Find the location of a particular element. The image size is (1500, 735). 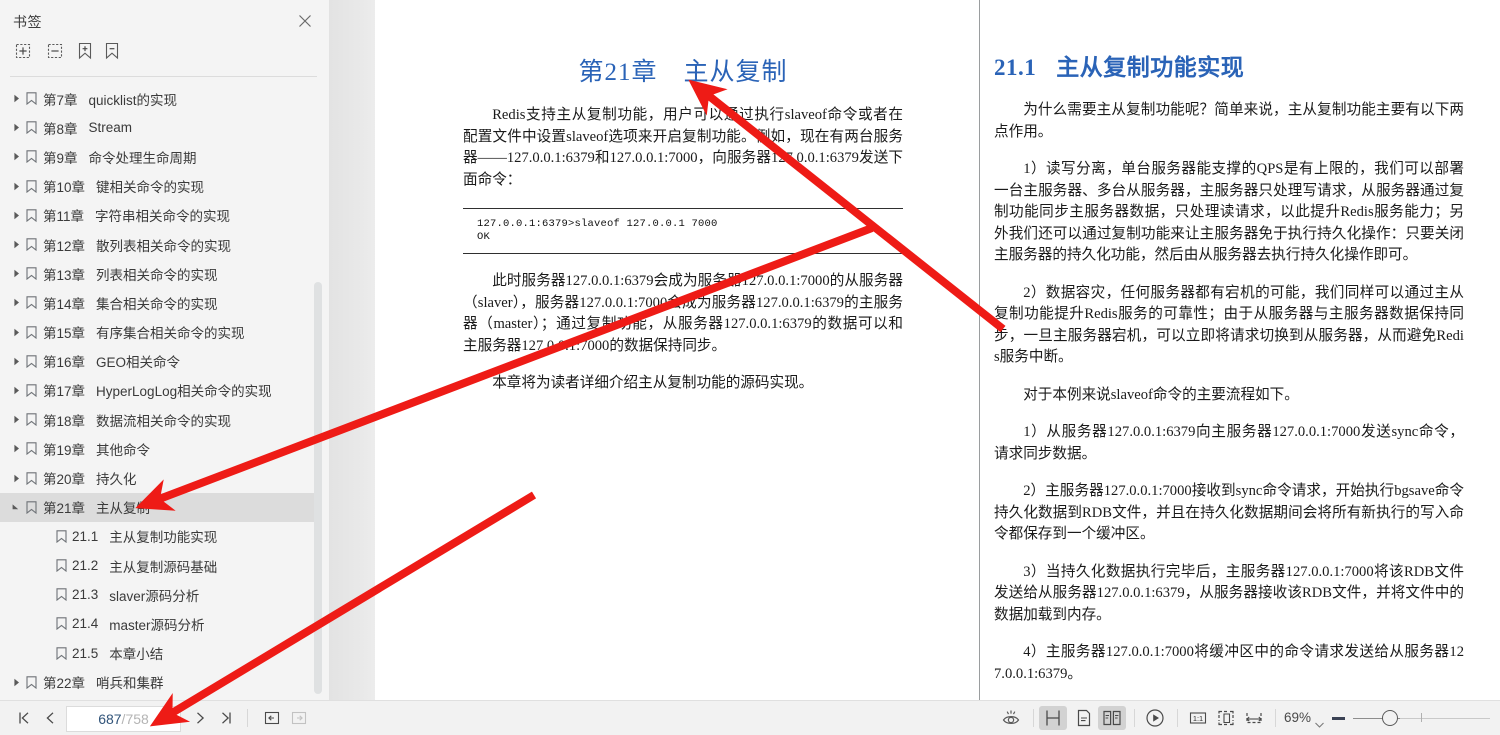

zoom-out-icon is located at coordinates (1338, 718).